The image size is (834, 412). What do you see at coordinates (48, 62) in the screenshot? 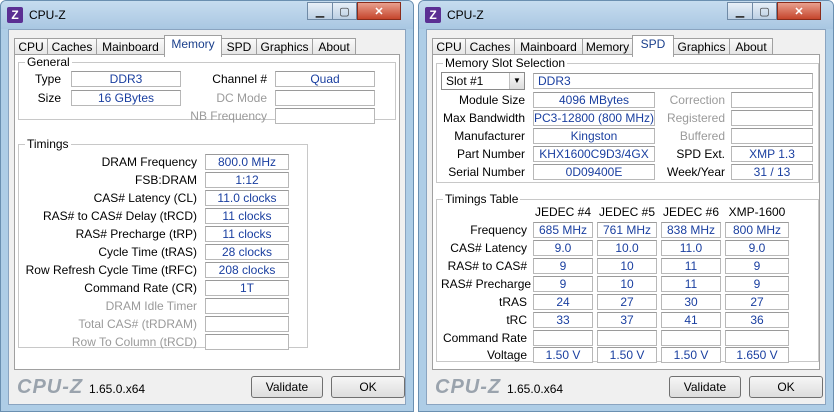
I see `general-group-title: General` at bounding box center [48, 62].